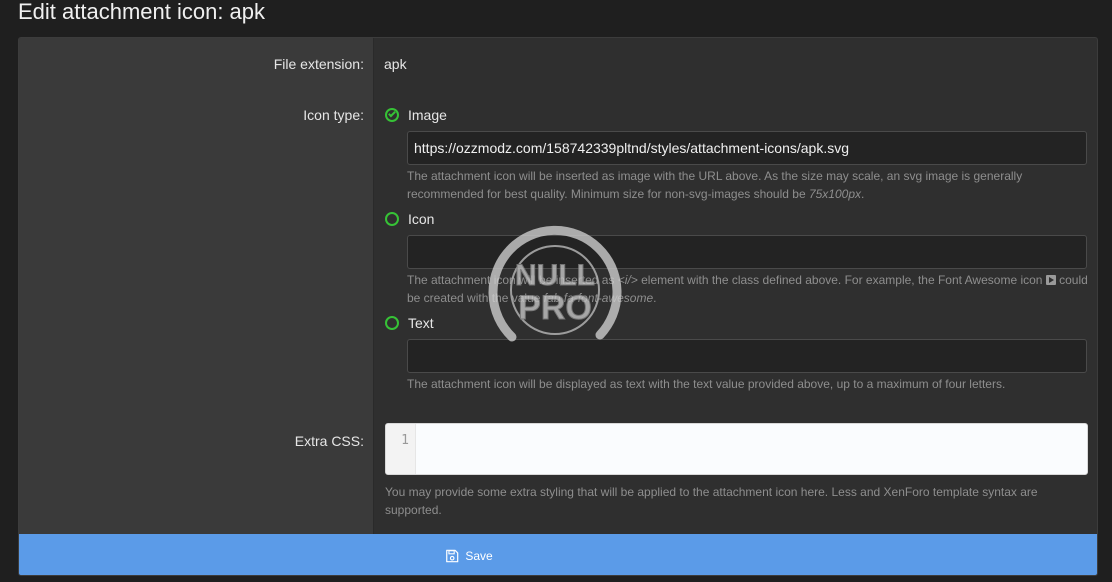 The height and width of the screenshot is (582, 1112). I want to click on line-number-gutter: 1, so click(401, 449).